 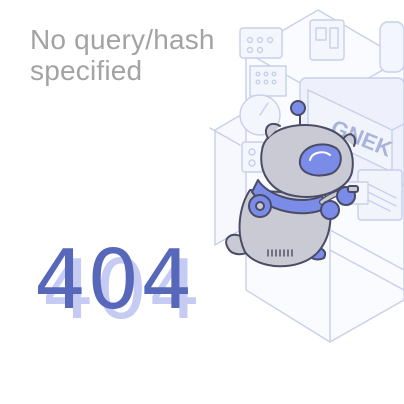 I want to click on error-code-text: 404, so click(x=114, y=280).